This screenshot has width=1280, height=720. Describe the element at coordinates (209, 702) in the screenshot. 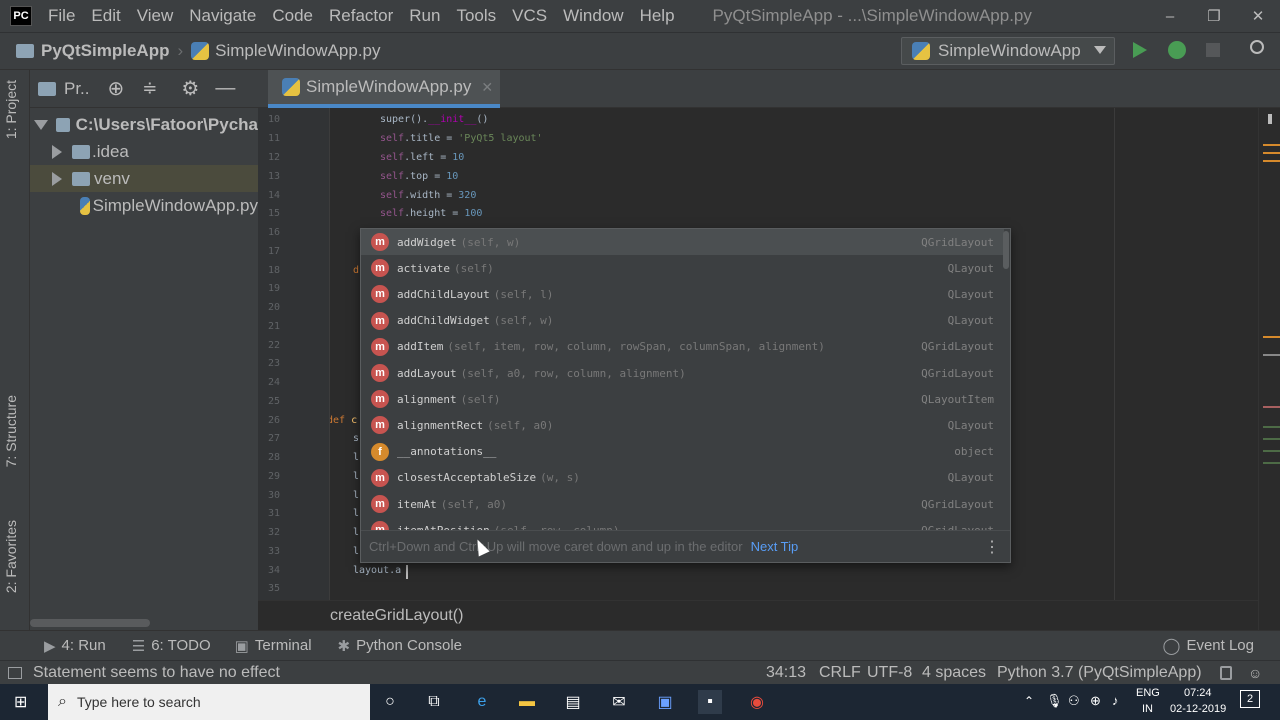

I see `taskbar-search-box: ⌕ Type here to search` at that location.